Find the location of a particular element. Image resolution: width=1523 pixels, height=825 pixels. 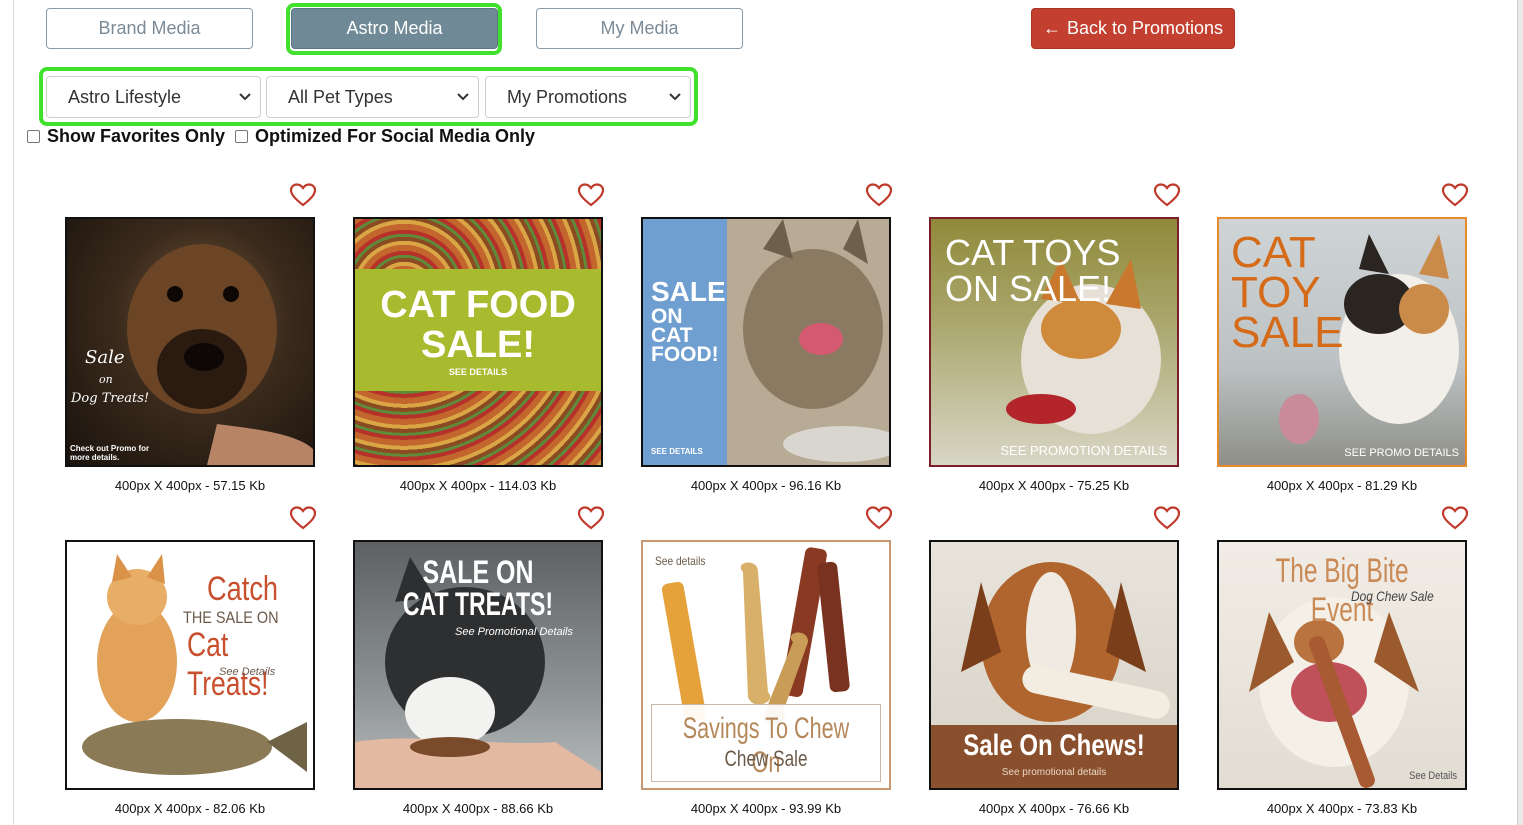

thumb-text: on is located at coordinates (106, 379).